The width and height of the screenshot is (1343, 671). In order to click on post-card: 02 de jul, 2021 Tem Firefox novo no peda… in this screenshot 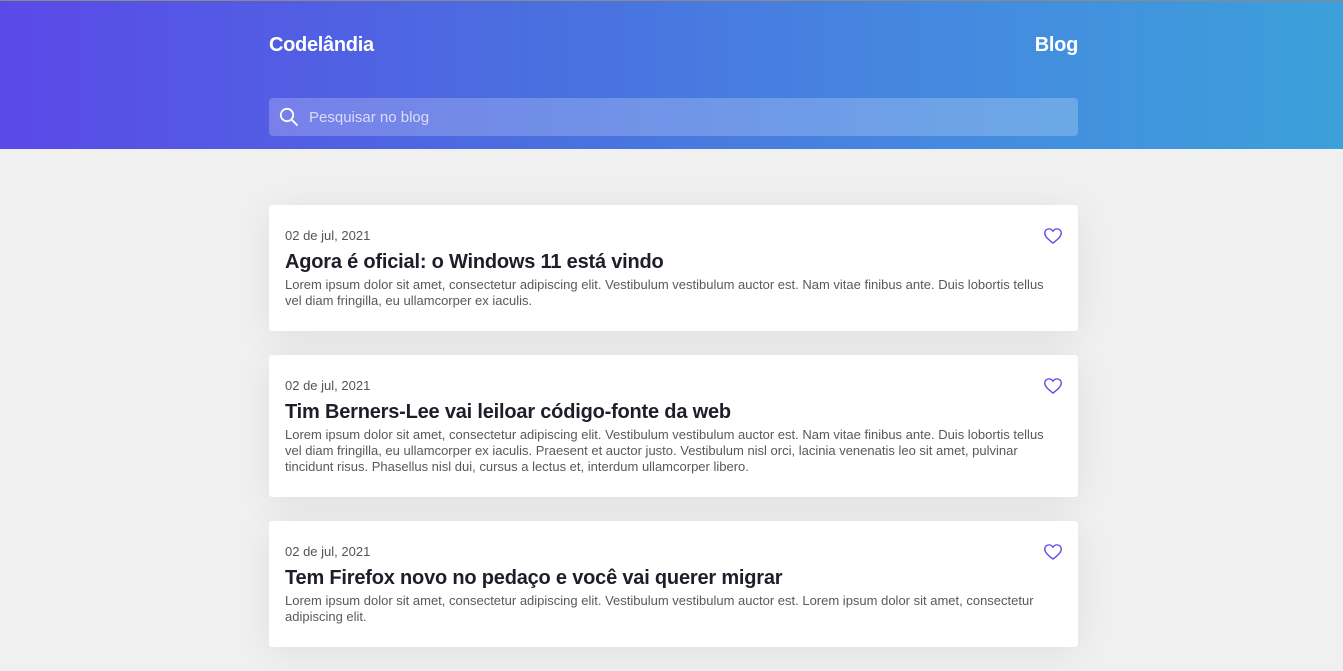, I will do `click(673, 584)`.